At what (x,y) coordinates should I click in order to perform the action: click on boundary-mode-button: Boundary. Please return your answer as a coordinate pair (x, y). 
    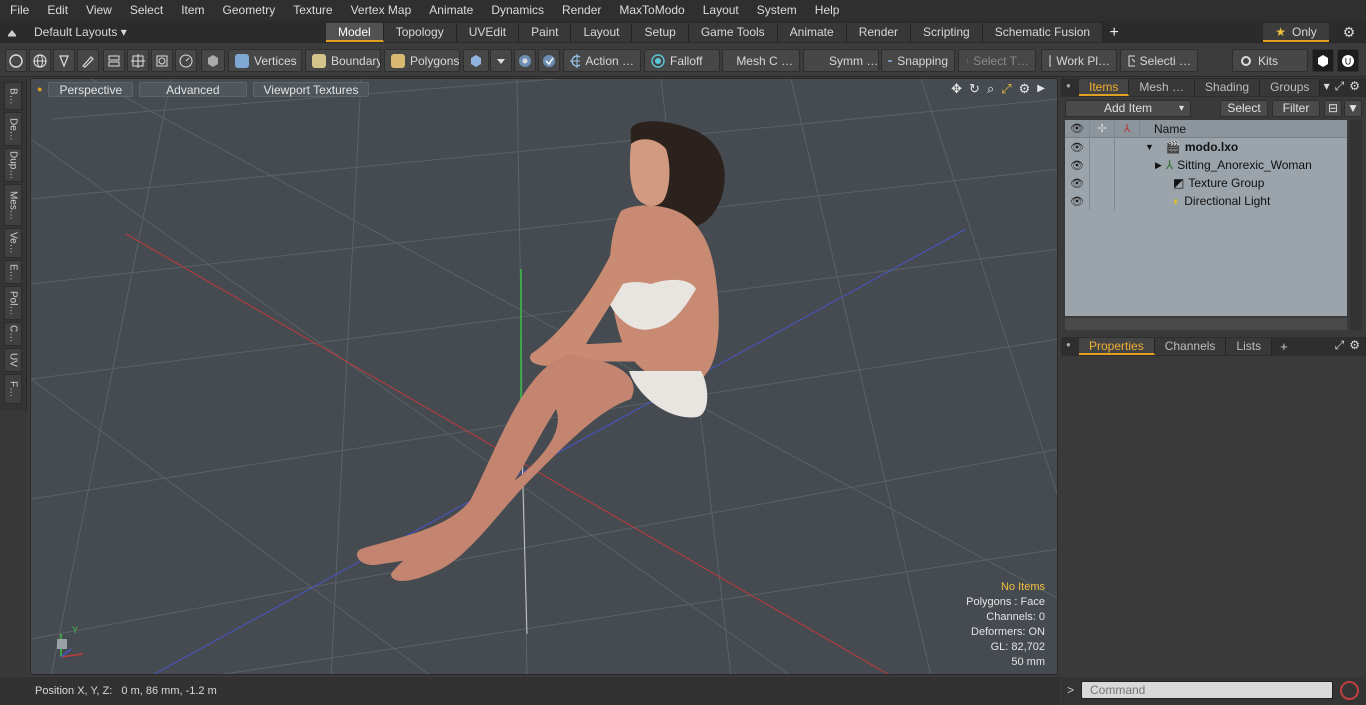
    Looking at the image, I should click on (343, 60).